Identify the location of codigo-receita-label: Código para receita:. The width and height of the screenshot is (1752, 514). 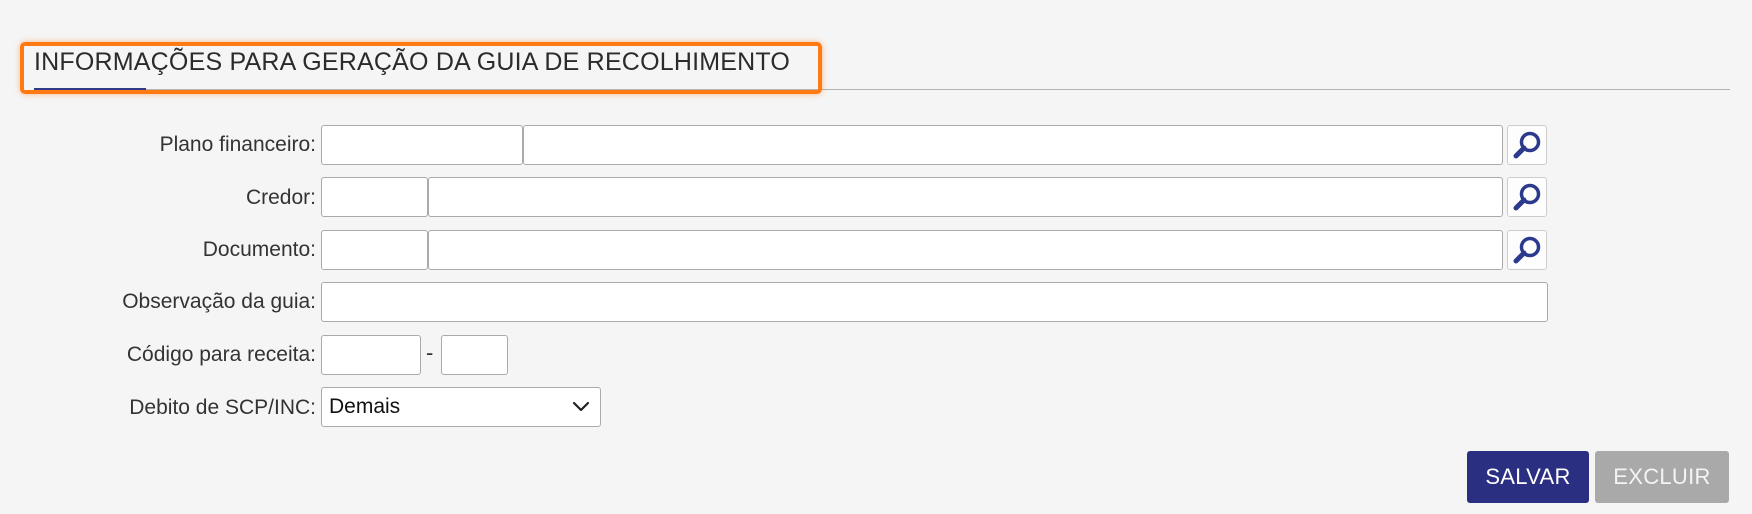
(221, 354).